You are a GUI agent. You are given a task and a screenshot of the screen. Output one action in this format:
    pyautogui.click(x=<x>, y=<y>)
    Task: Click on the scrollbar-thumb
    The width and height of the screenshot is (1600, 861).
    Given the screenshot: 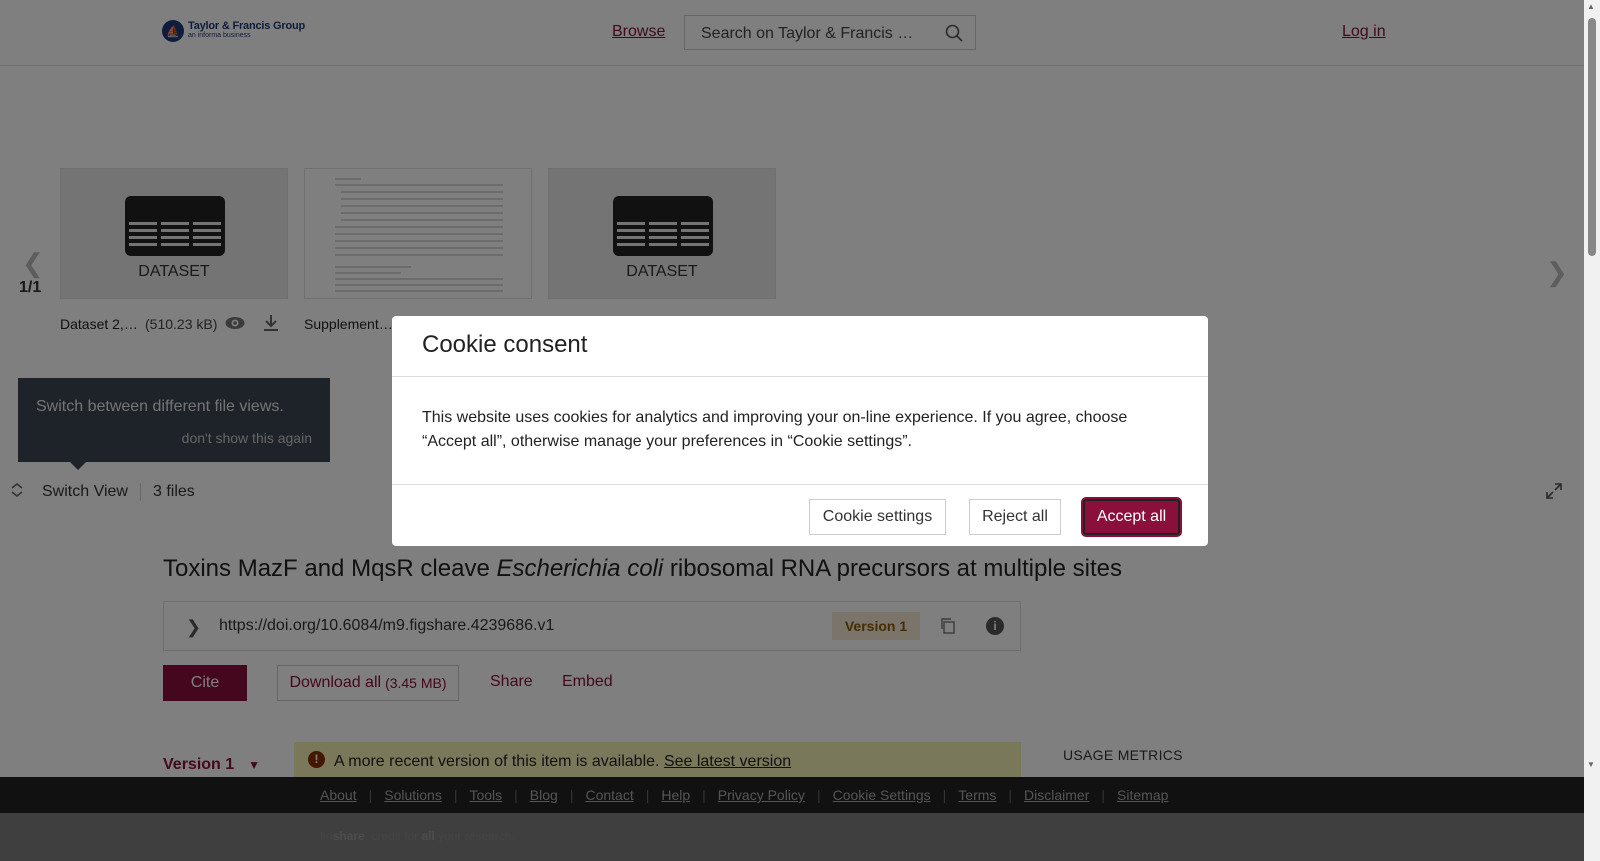 What is the action you would take?
    pyautogui.click(x=1592, y=137)
    